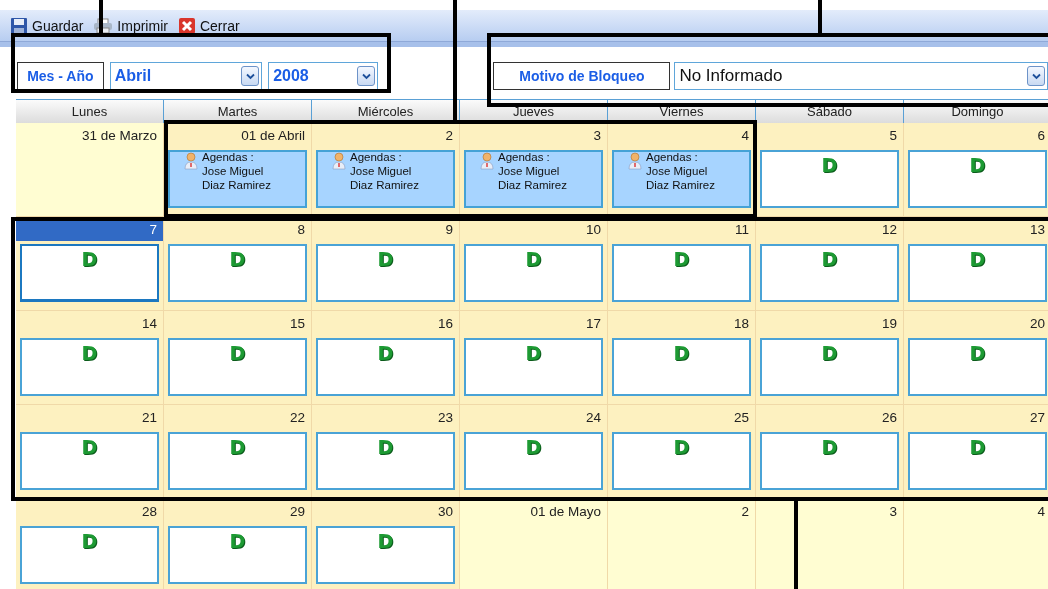 The height and width of the screenshot is (589, 1048). Describe the element at coordinates (976, 544) in the screenshot. I see `day-cell: 4` at that location.